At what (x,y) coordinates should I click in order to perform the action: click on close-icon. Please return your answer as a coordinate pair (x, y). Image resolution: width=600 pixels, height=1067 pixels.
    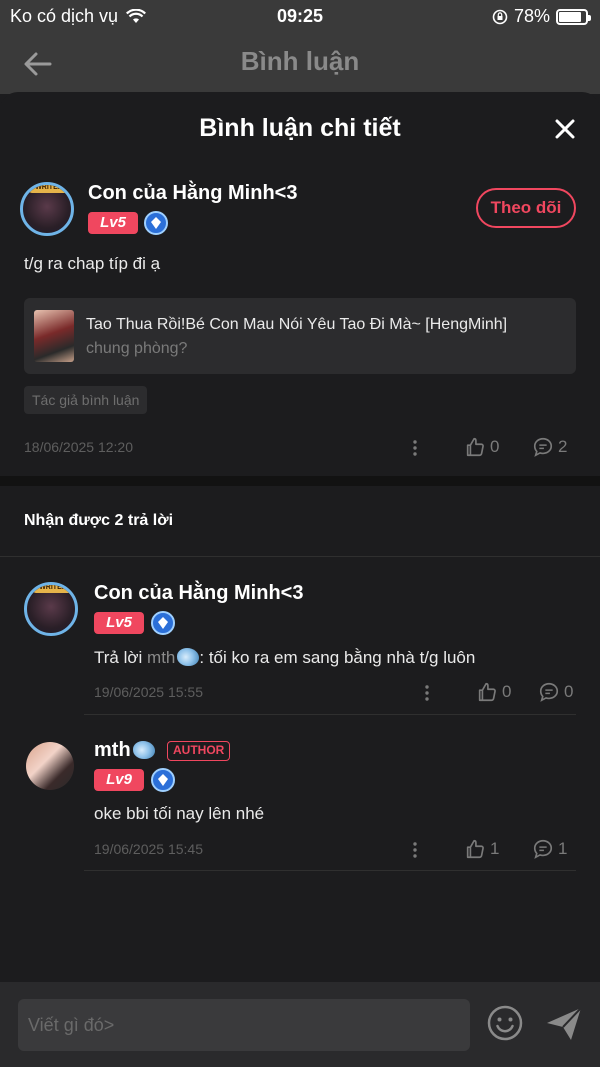
    Looking at the image, I should click on (565, 129).